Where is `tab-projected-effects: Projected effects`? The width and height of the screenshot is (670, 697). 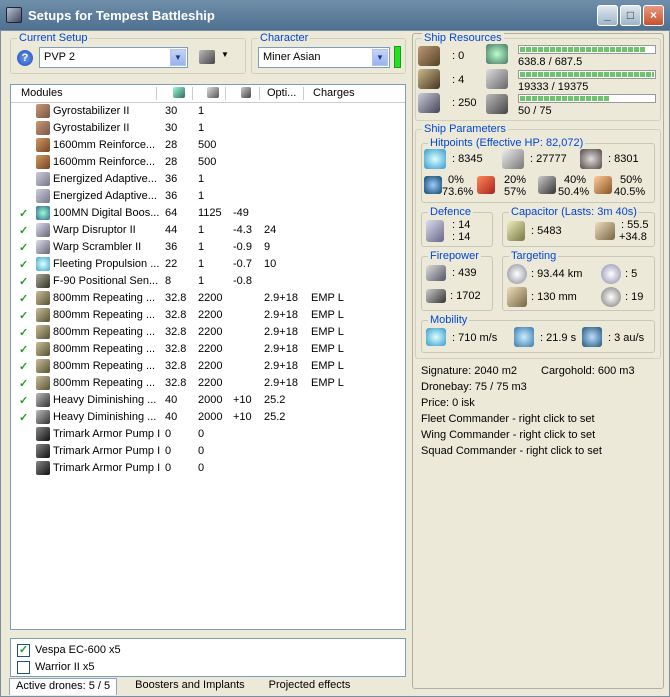 tab-projected-effects: Projected effects is located at coordinates (310, 686).